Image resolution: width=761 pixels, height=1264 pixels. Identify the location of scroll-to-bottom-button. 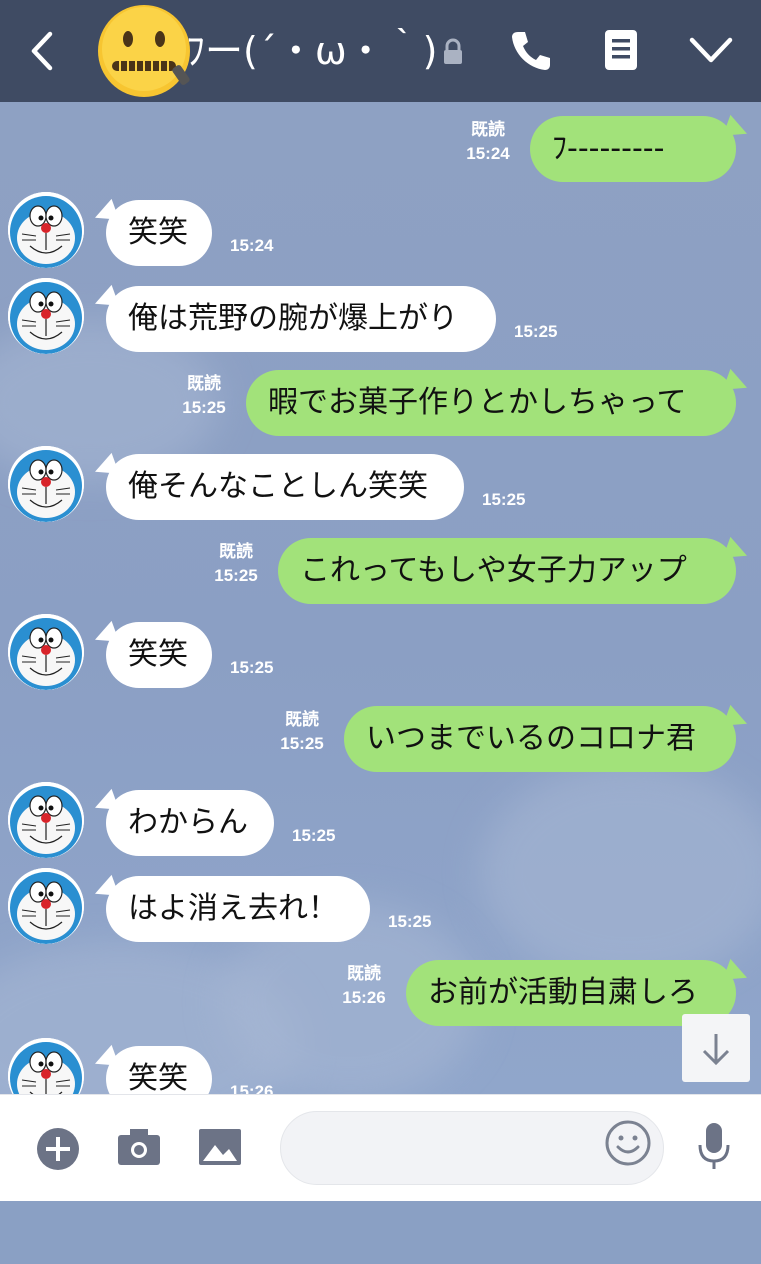
(716, 1048).